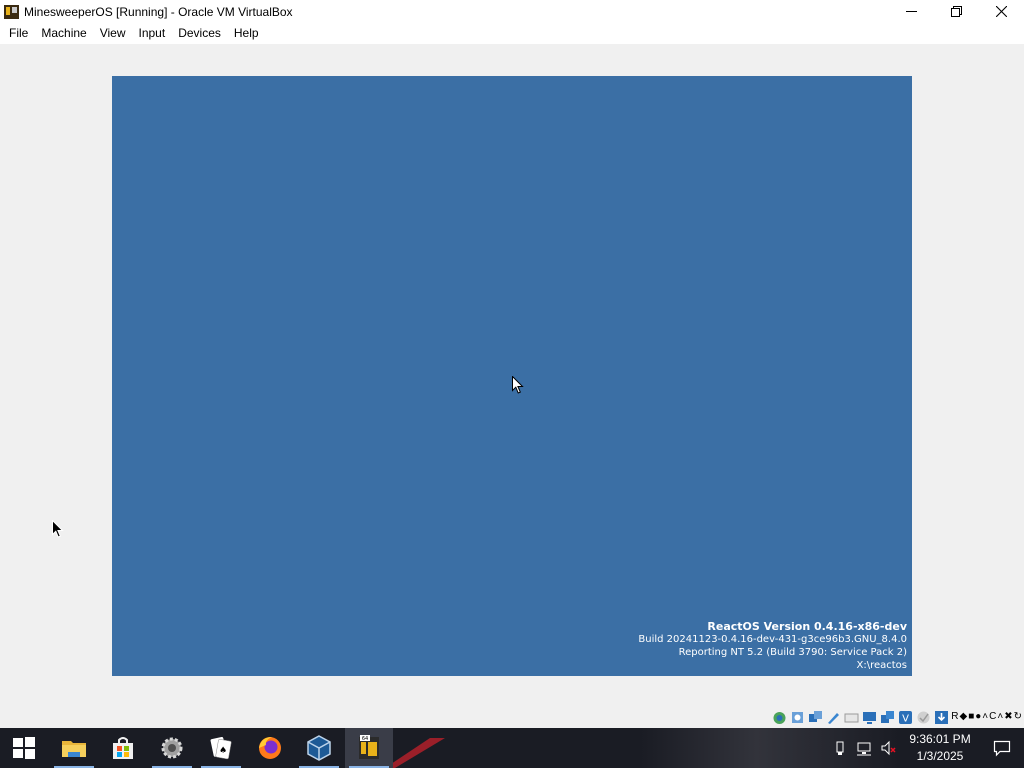  Describe the element at coordinates (833, 717) in the screenshot. I see `network-icon` at that location.